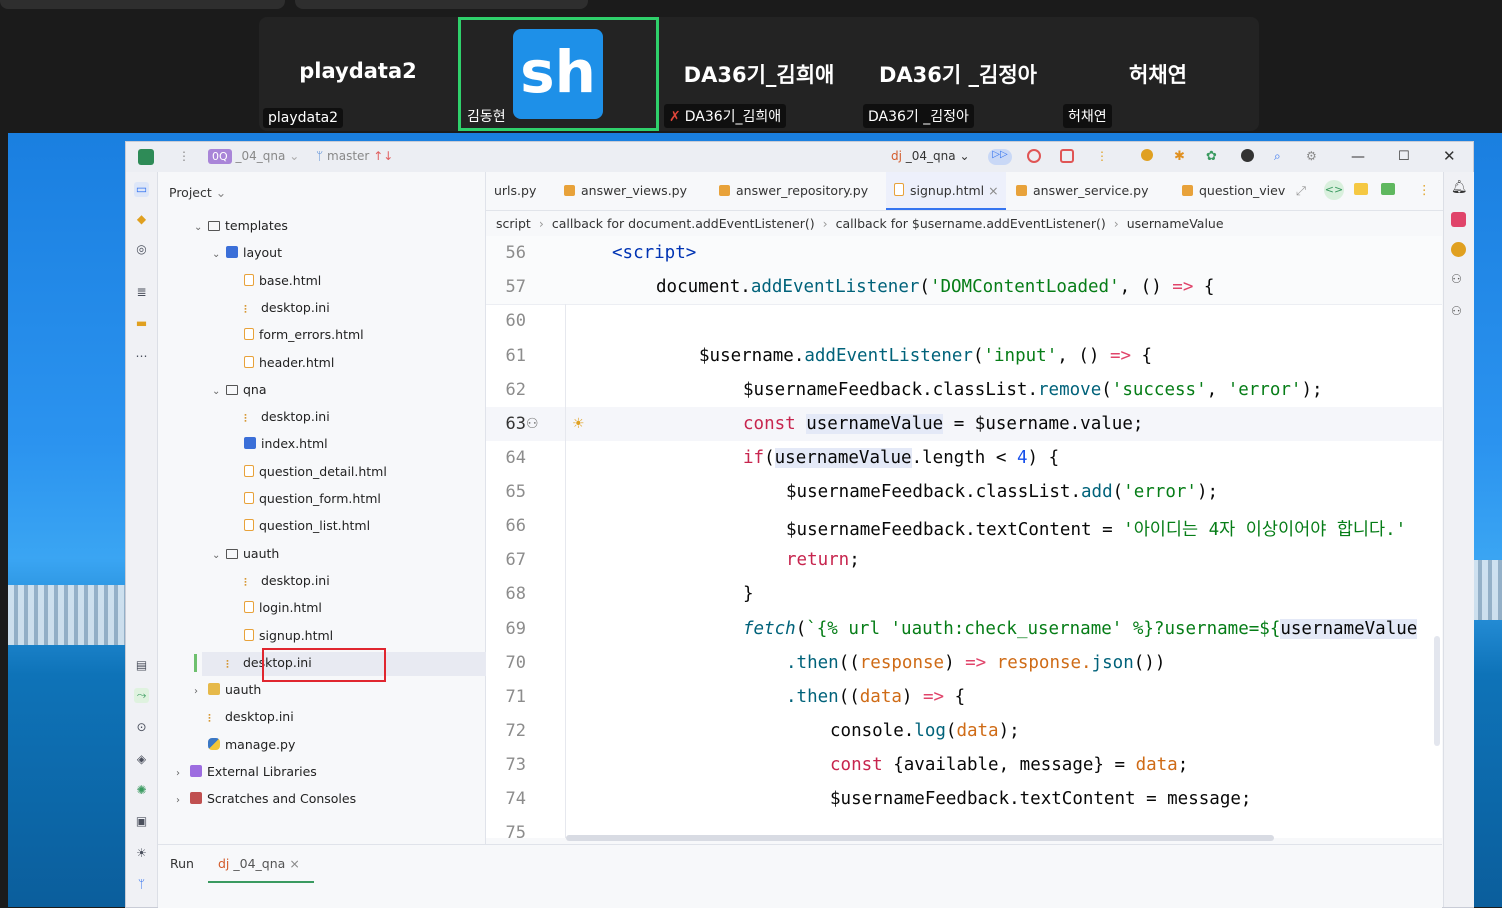 The height and width of the screenshot is (908, 1502). I want to click on tree-item: form_errors.html, so click(304, 335).